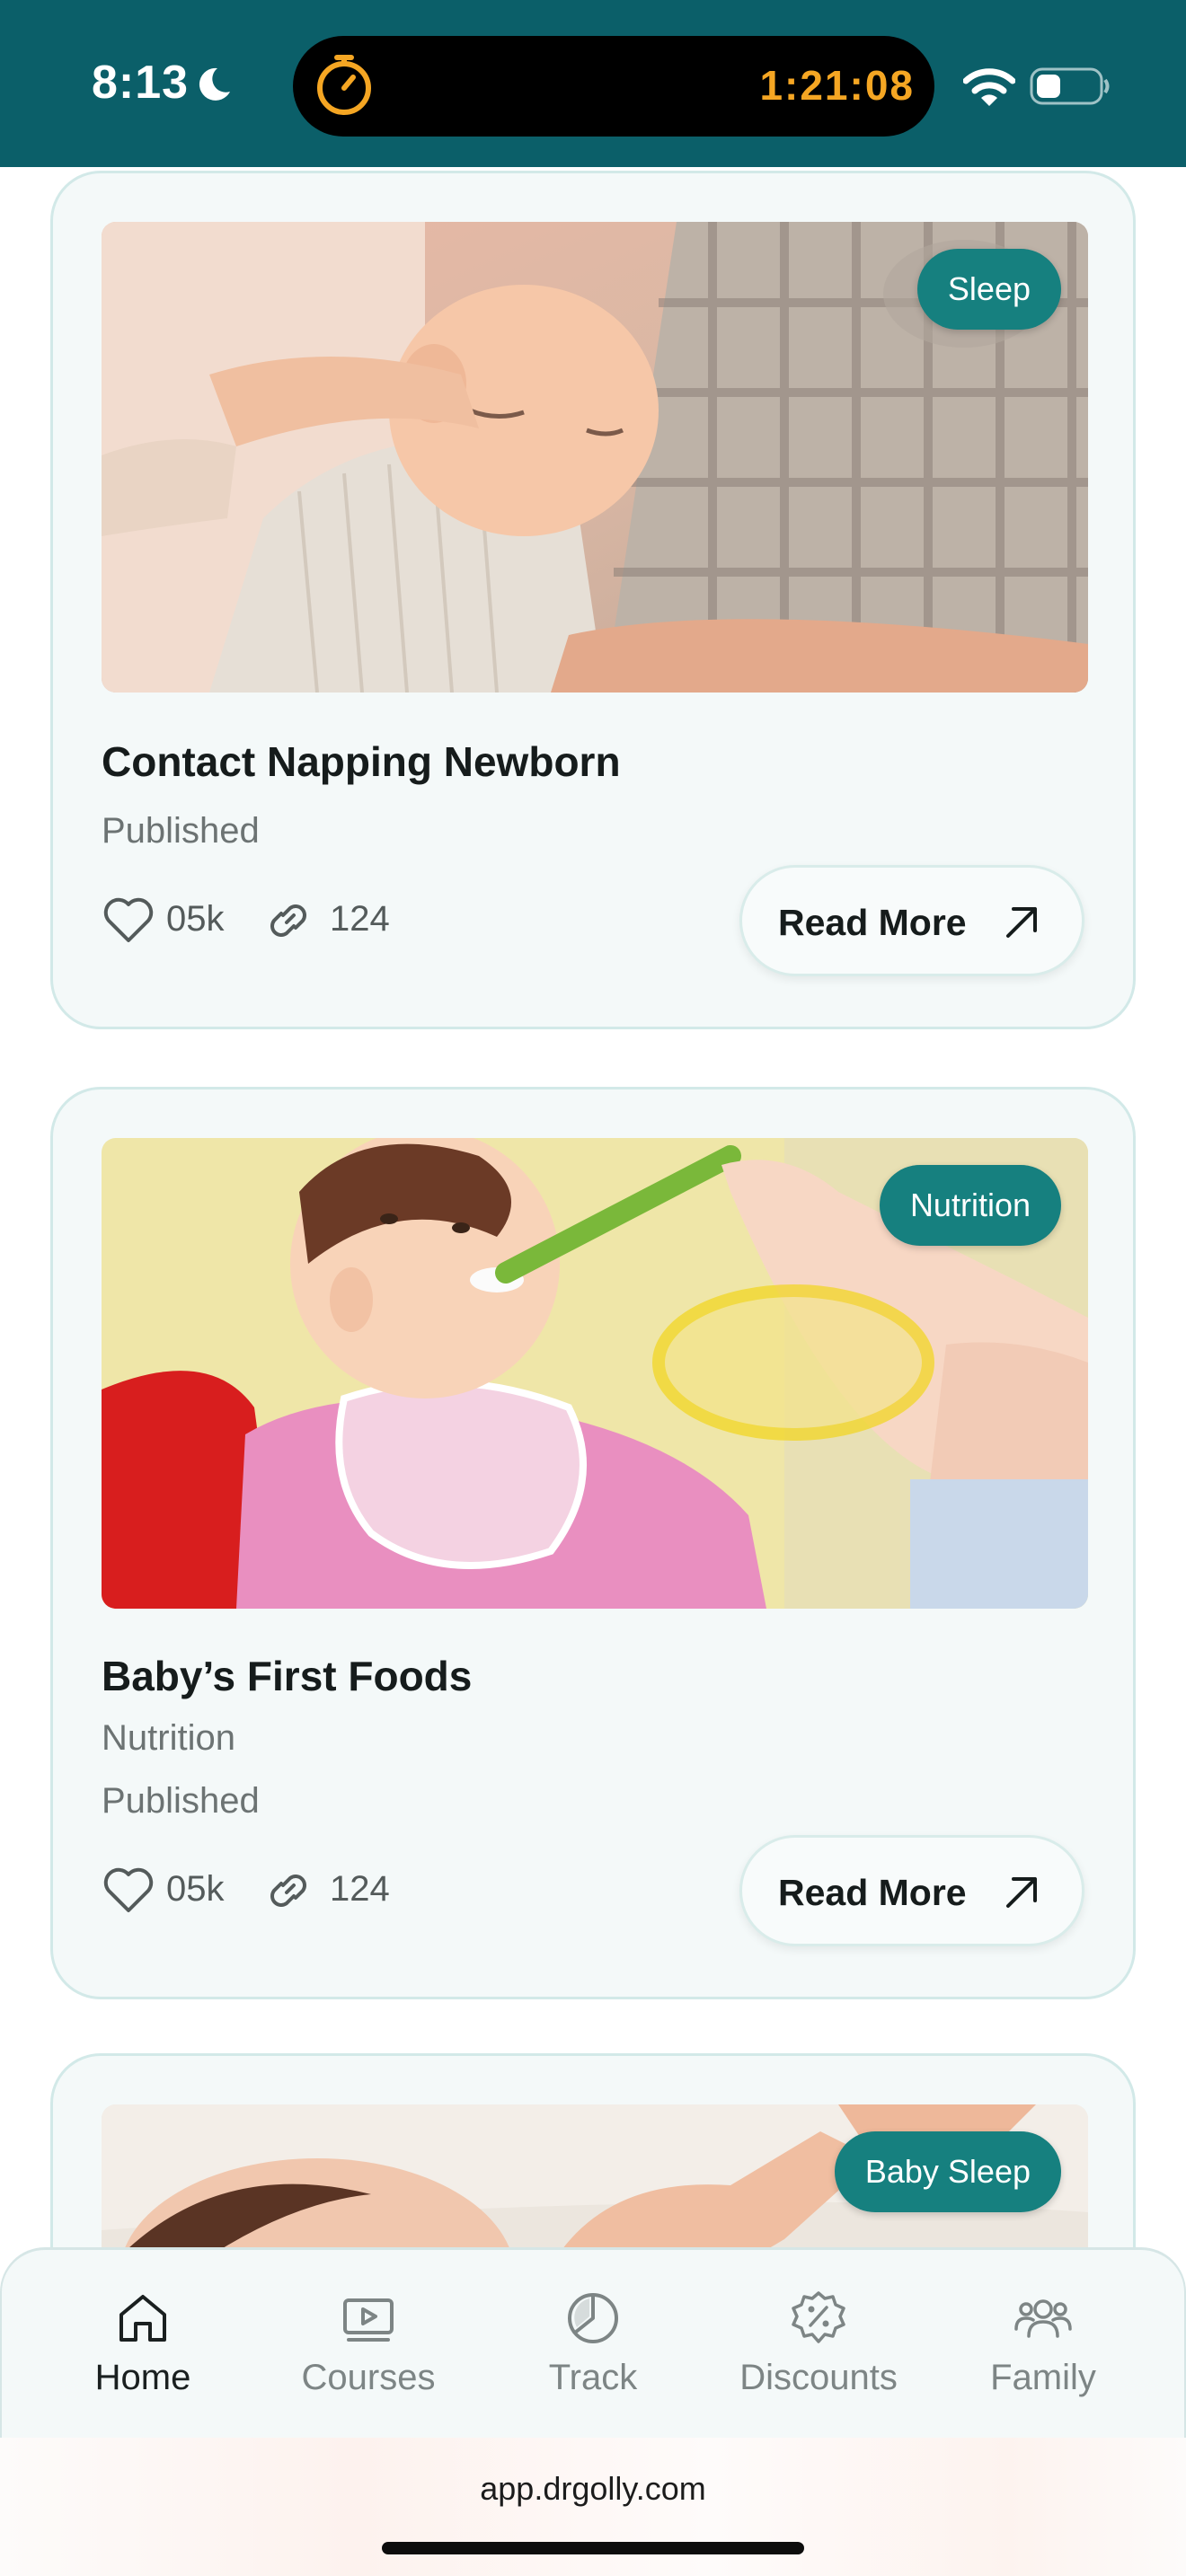 The width and height of the screenshot is (1186, 2576). What do you see at coordinates (593, 2548) in the screenshot?
I see `home-indicator` at bounding box center [593, 2548].